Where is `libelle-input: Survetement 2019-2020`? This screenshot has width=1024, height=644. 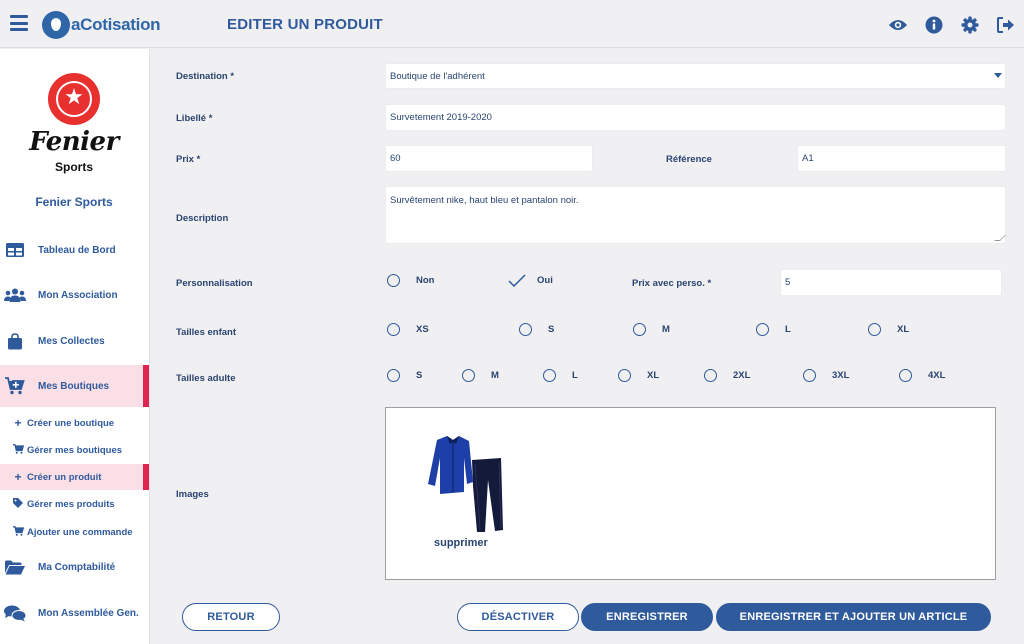
libelle-input: Survetement 2019-2020 is located at coordinates (695, 117).